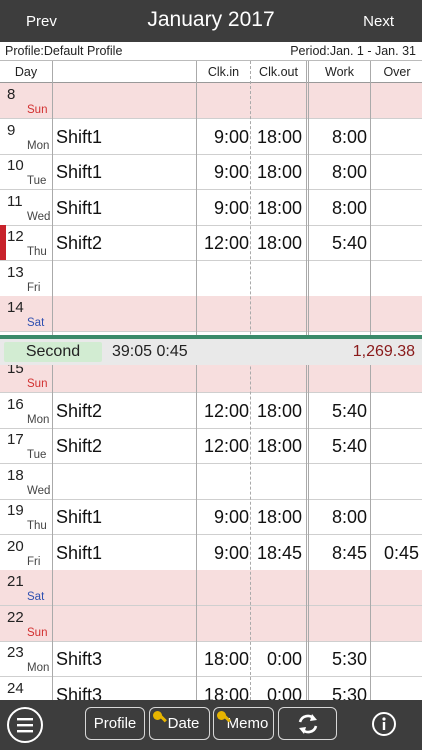  I want to click on column-header: Day Clk.in Clk.out Work Over, so click(211, 72).